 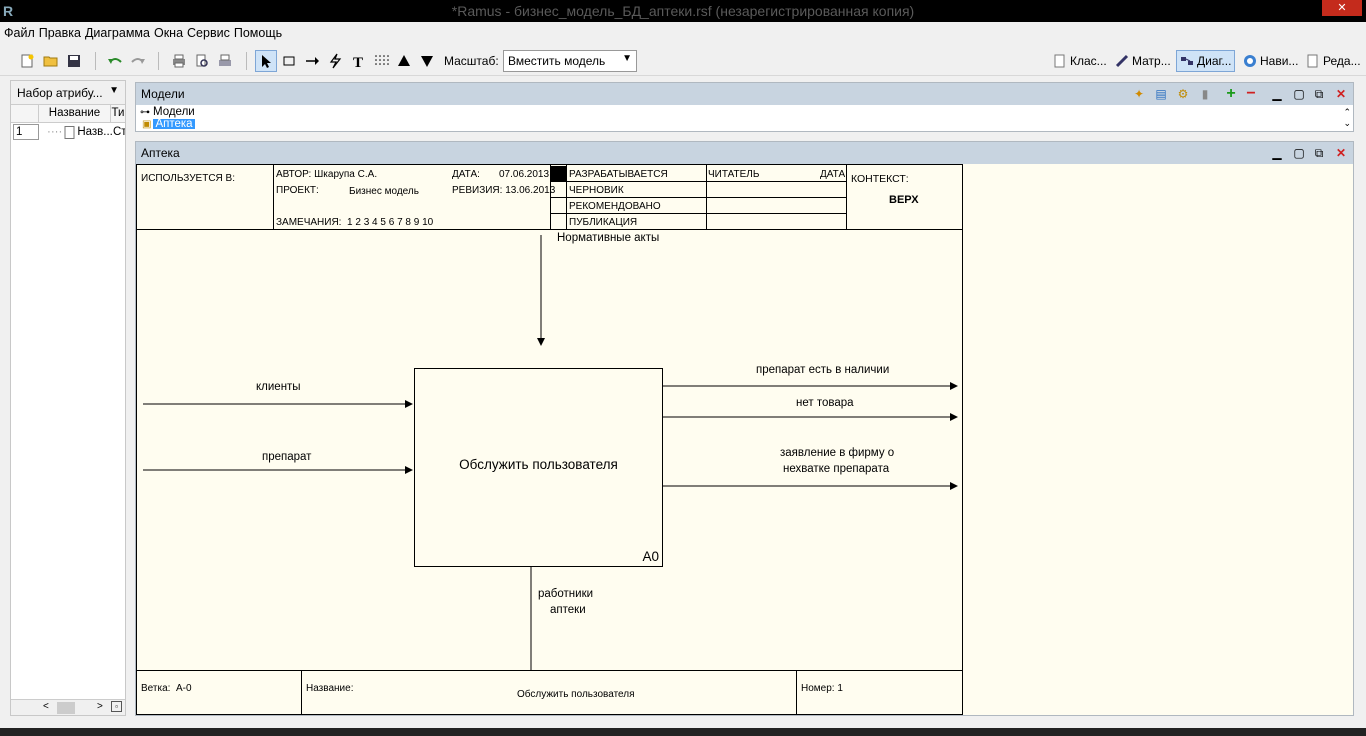 I want to click on open-folder-icon, so click(x=51, y=61).